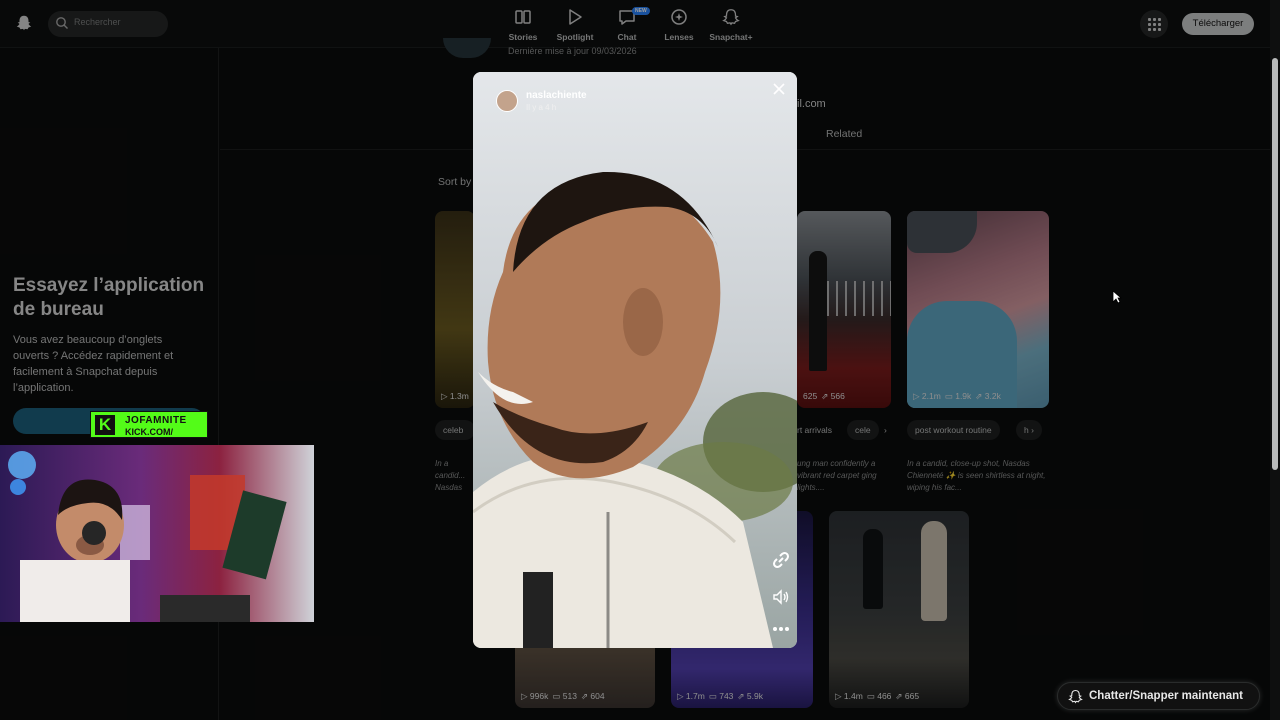 This screenshot has width=1280, height=720. Describe the element at coordinates (1166, 696) in the screenshot. I see `chat-button-label: Chatter/Snapper maintenant` at that location.